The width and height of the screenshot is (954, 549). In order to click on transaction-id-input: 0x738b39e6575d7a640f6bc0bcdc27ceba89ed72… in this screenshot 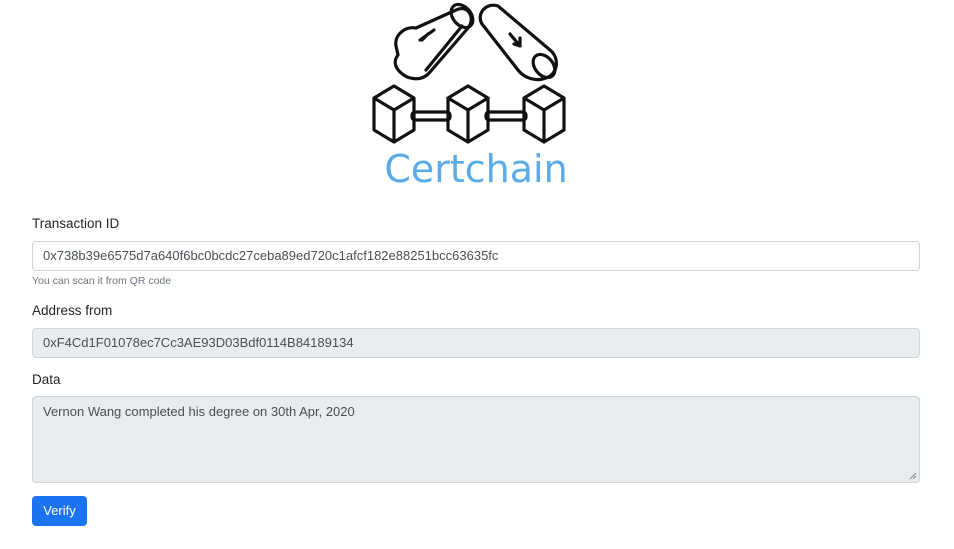, I will do `click(476, 256)`.